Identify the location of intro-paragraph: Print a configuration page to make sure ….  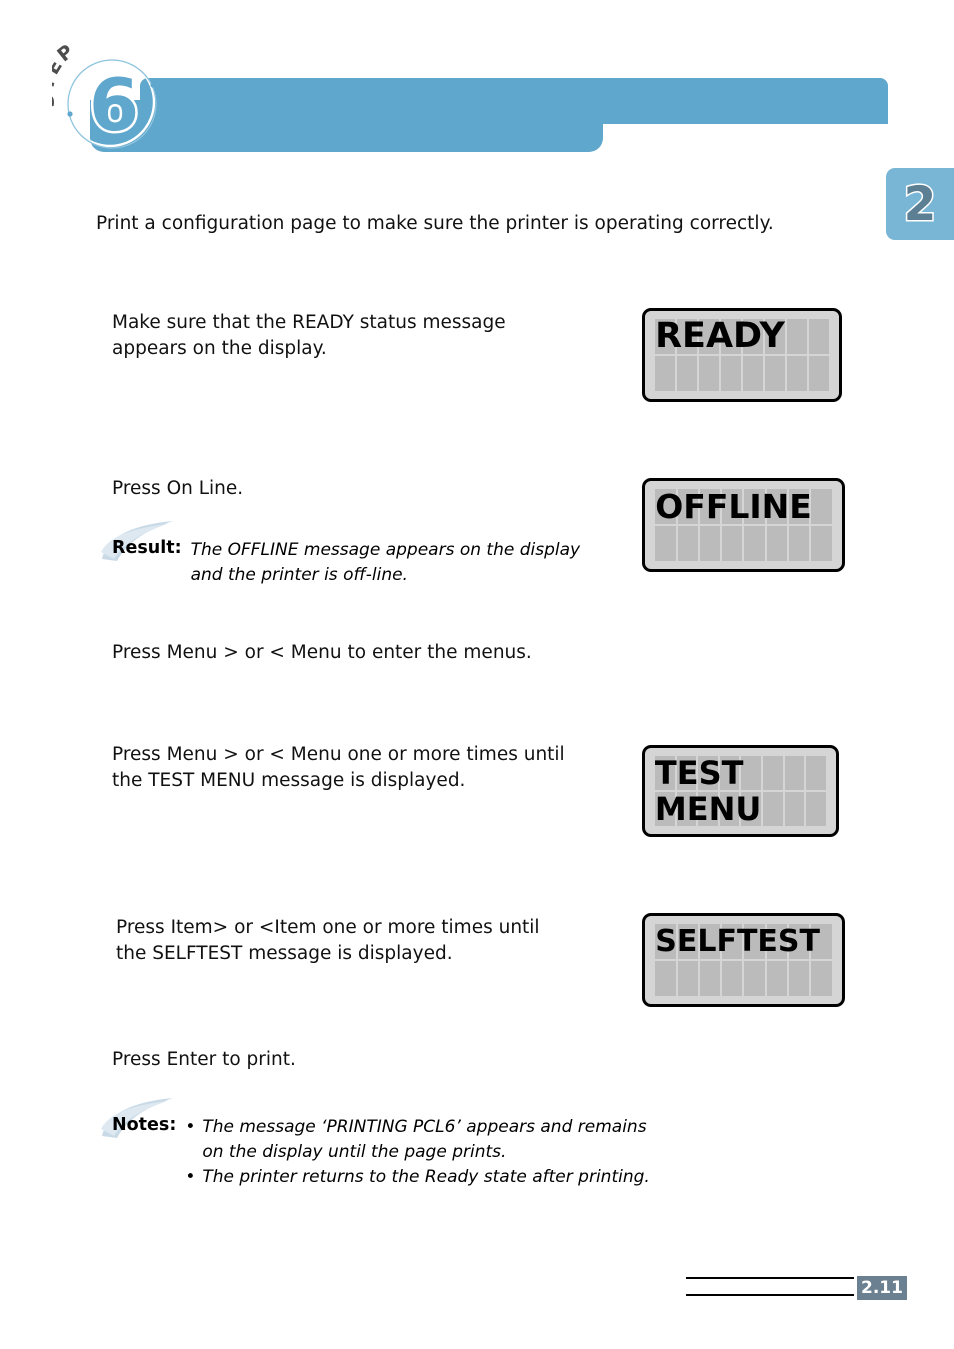
(435, 223).